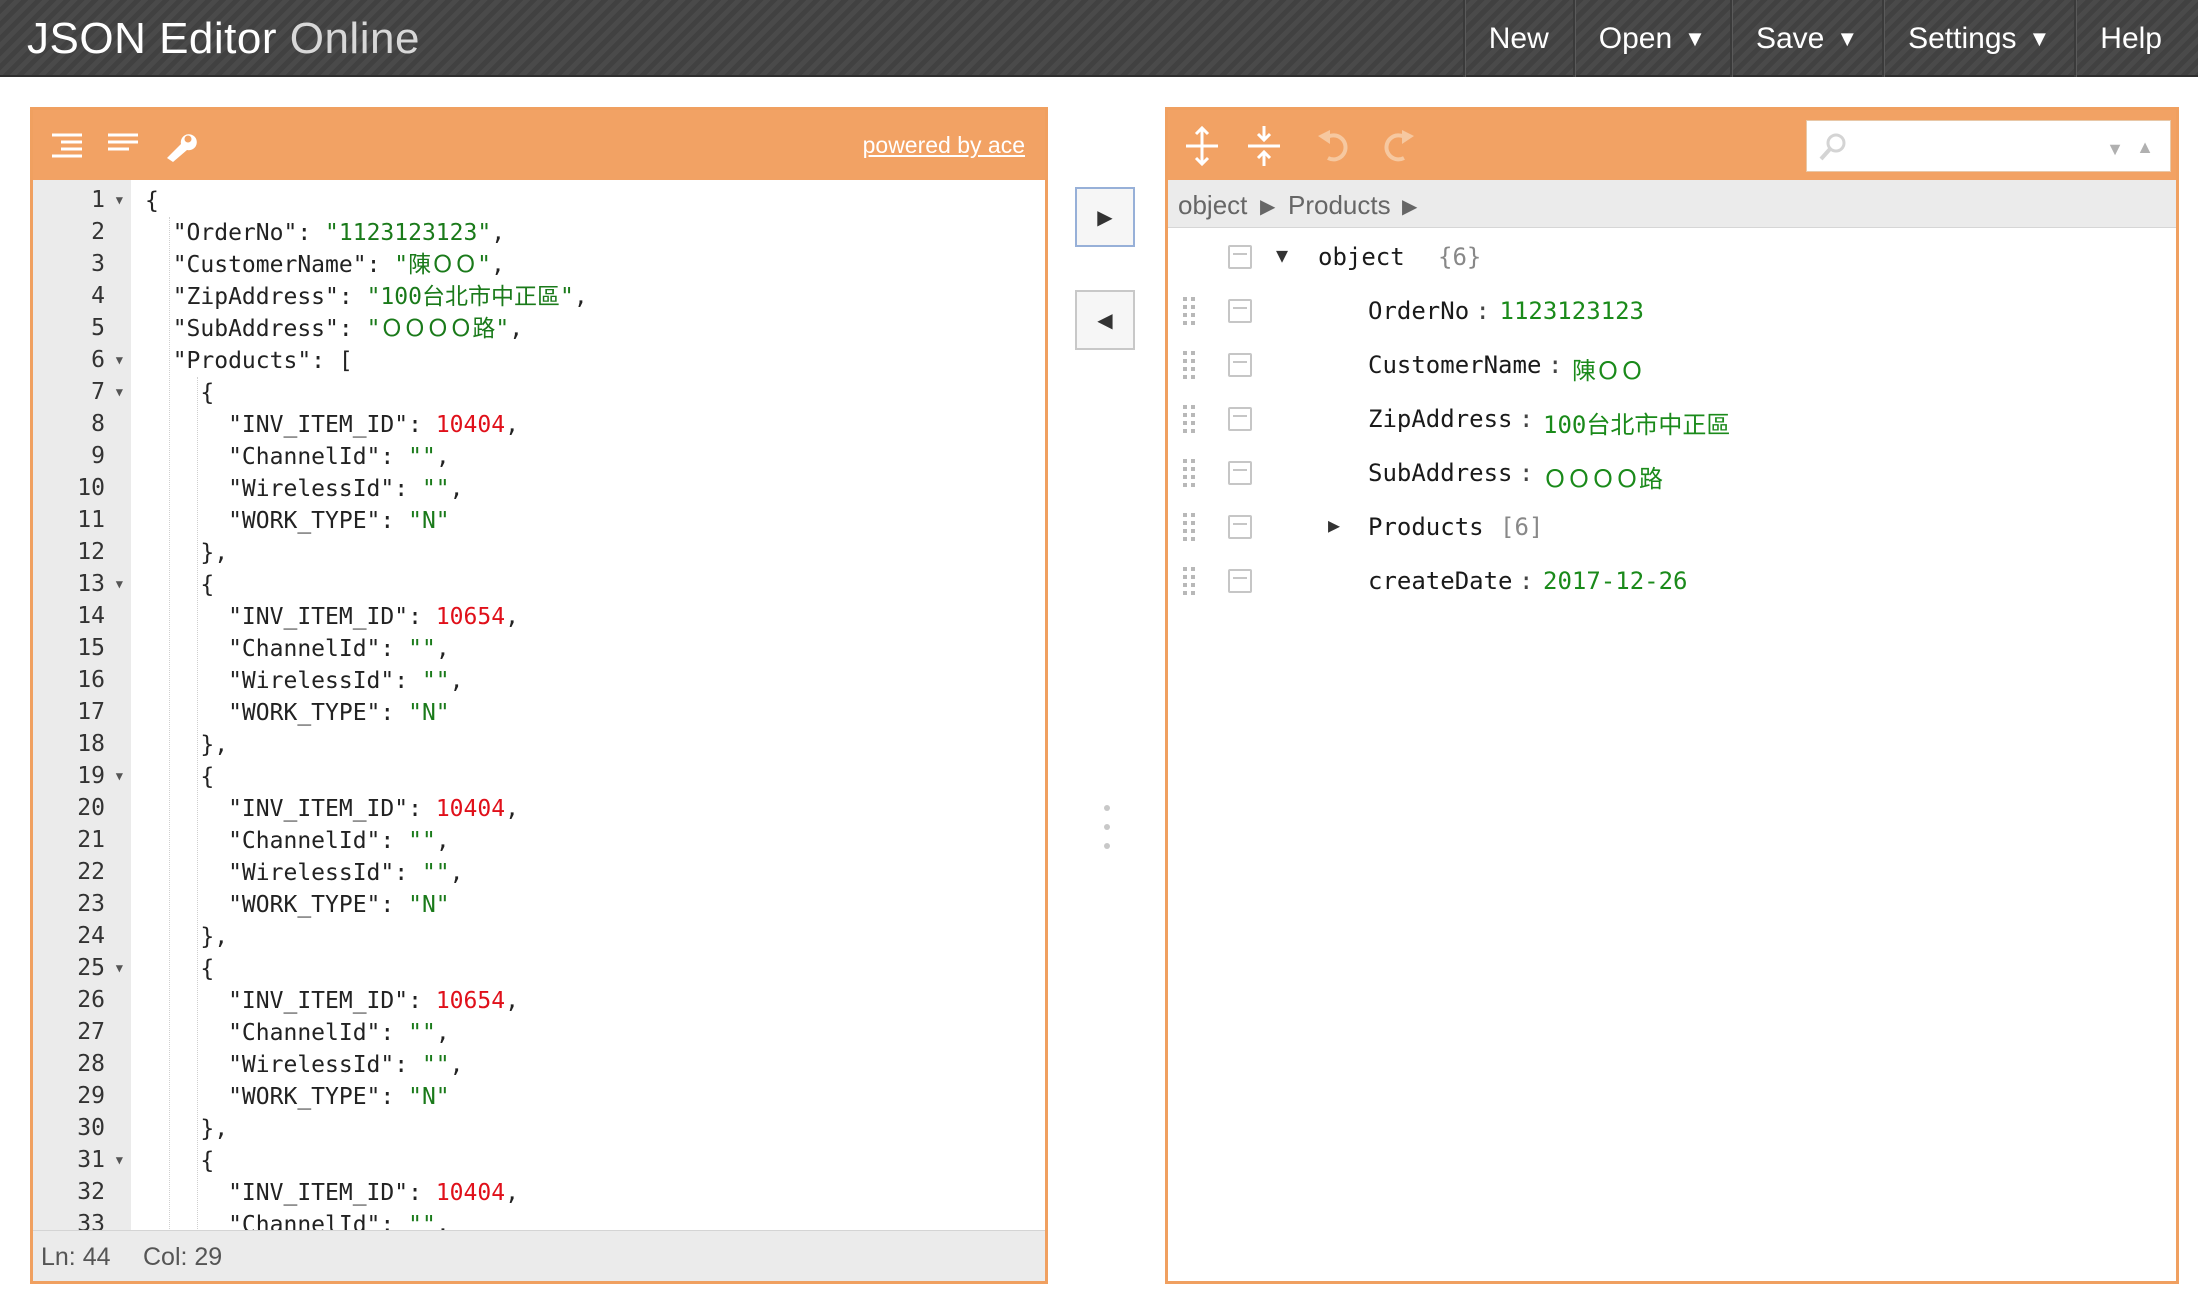 Image resolution: width=2198 pixels, height=1308 pixels. I want to click on open-menu: Open ▼, so click(1651, 38).